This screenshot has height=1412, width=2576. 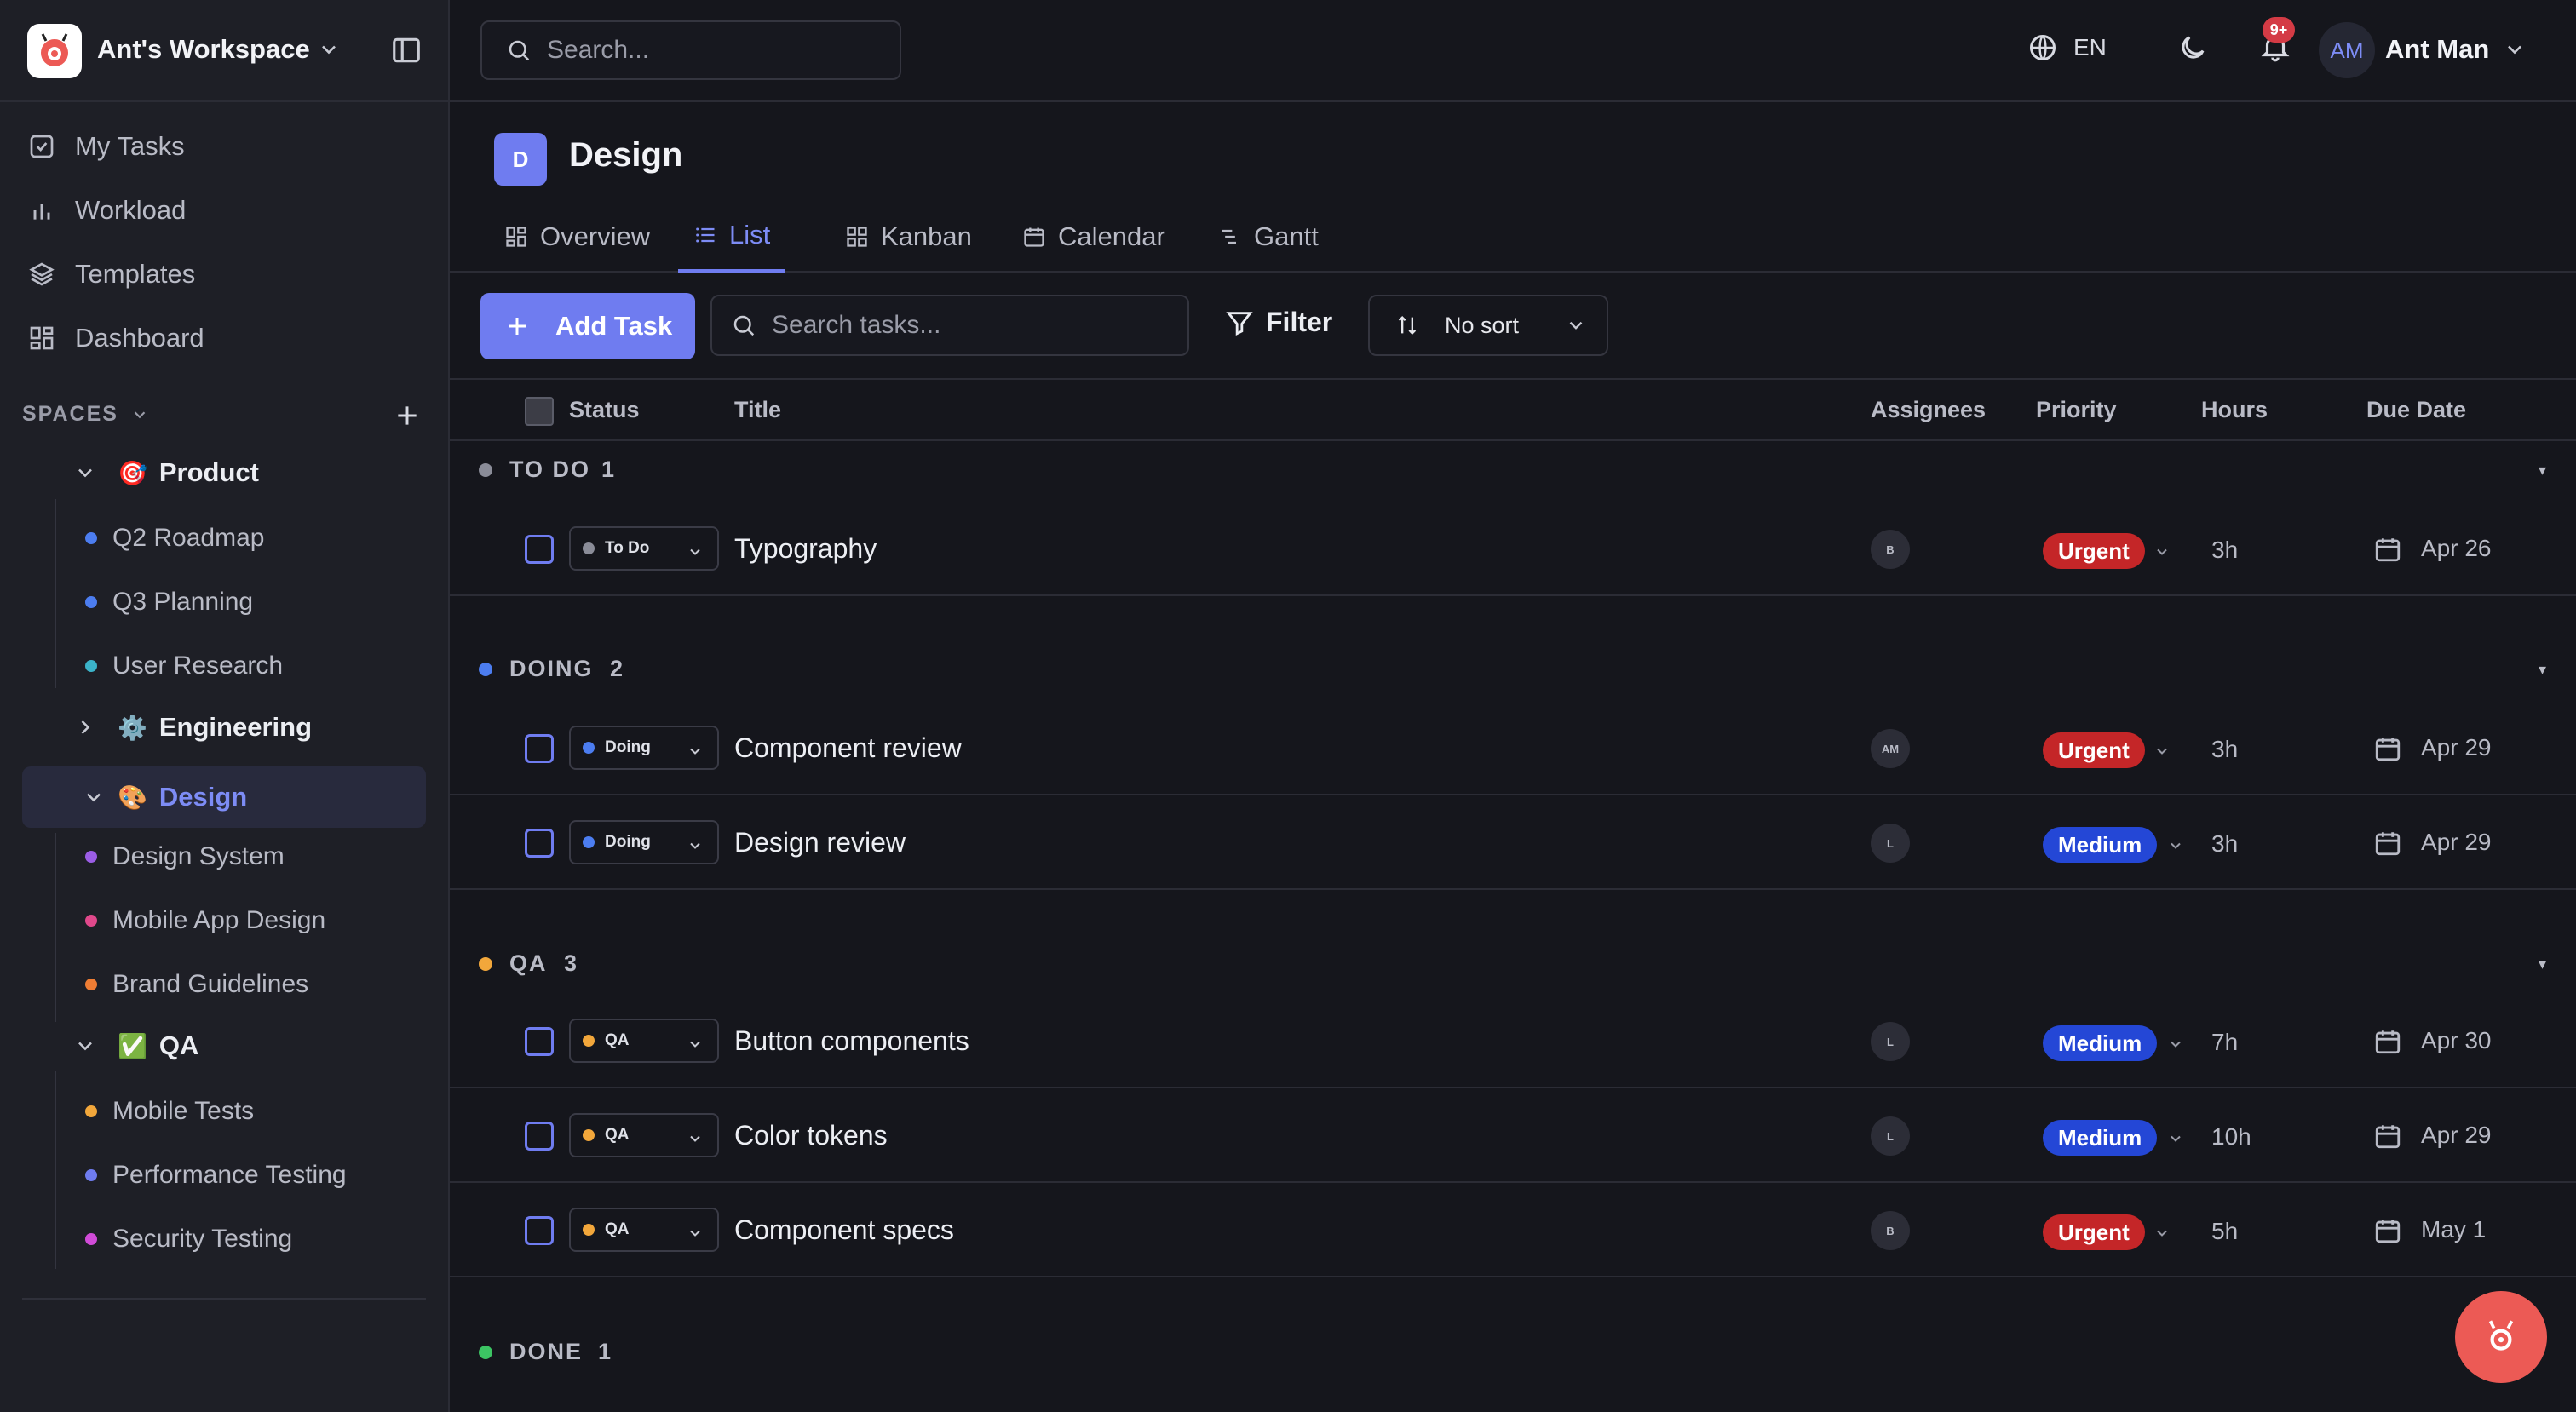 What do you see at coordinates (2192, 47) in the screenshot?
I see `theme-toggle-moon-icon` at bounding box center [2192, 47].